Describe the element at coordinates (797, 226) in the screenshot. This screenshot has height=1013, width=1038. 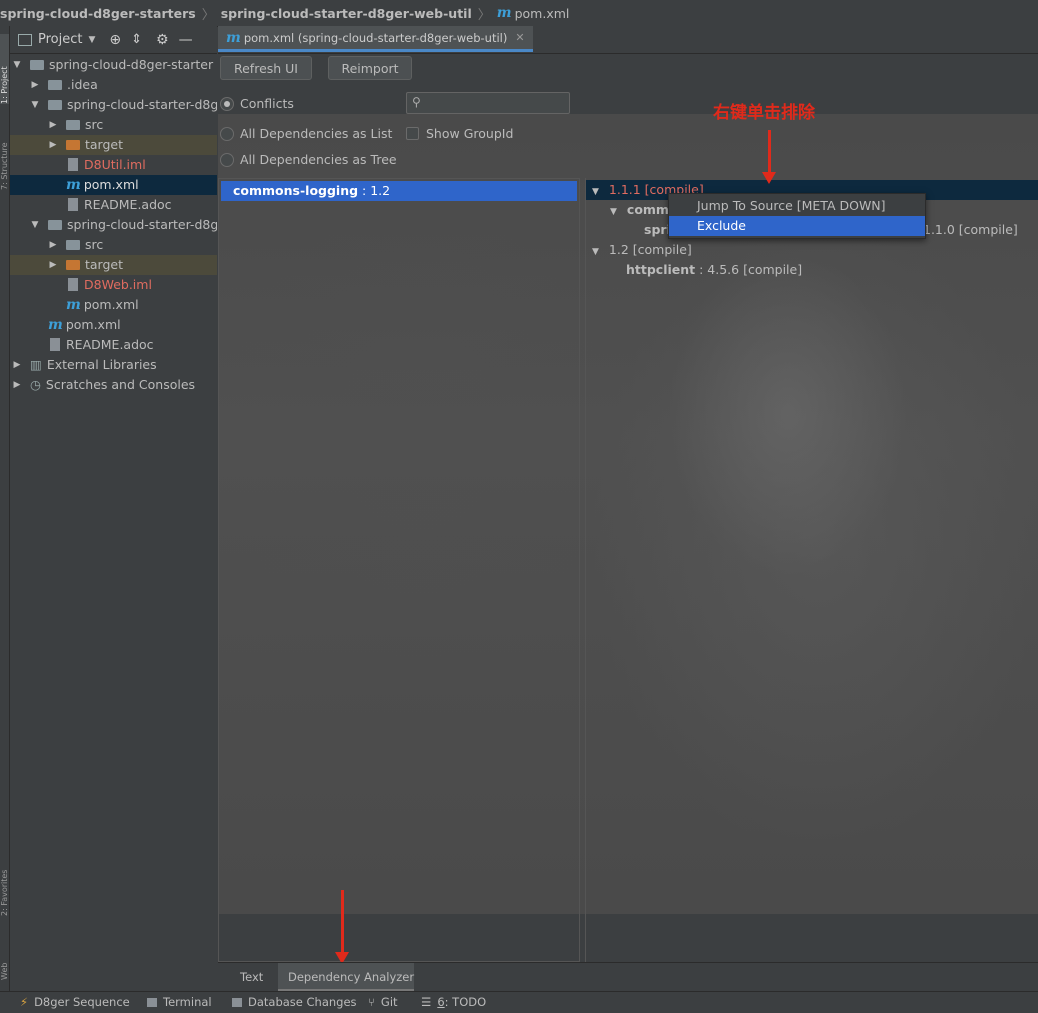
I see `menu-item-exclude: Exclude` at that location.